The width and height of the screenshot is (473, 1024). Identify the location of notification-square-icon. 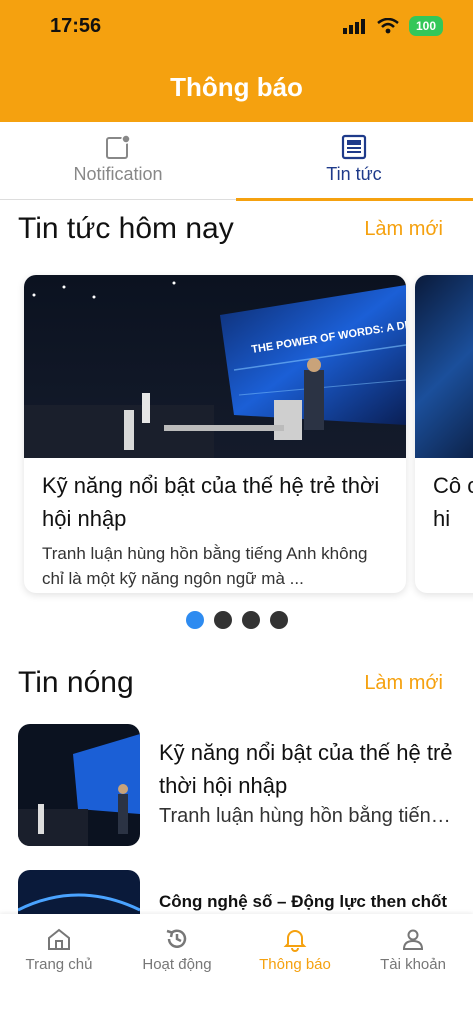
(118, 146).